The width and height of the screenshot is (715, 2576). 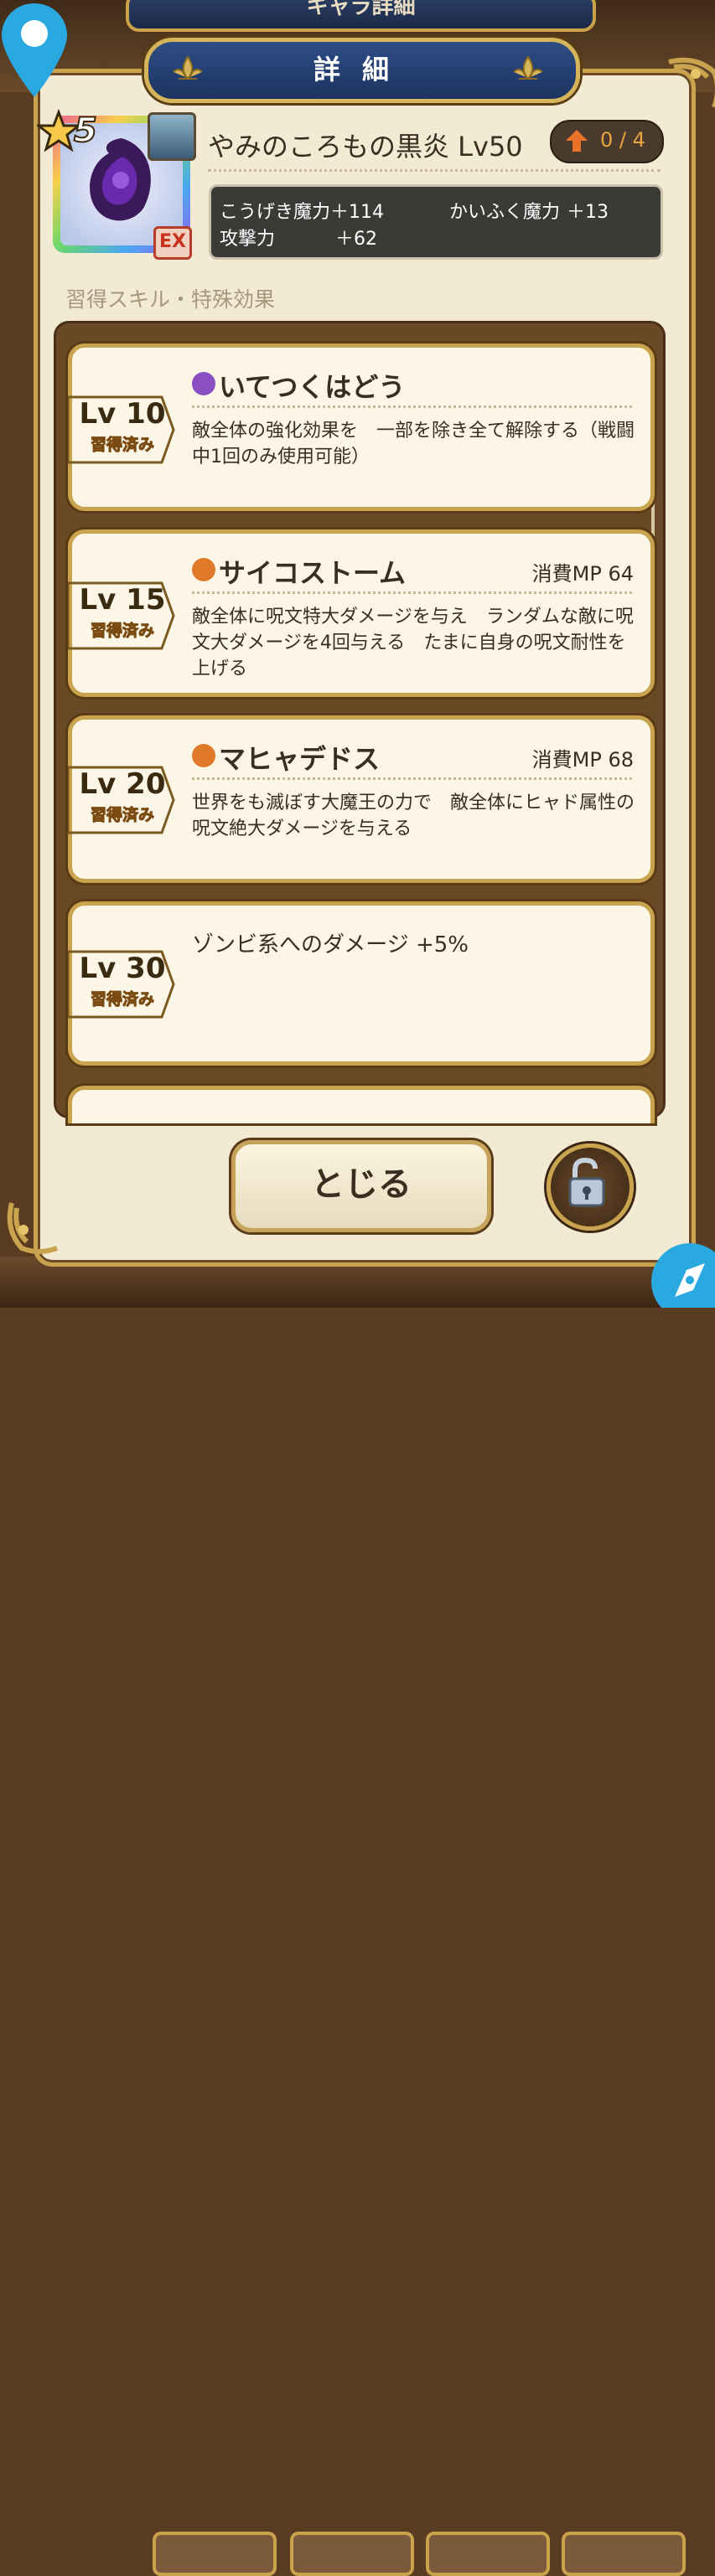 I want to click on background-title: キャラ詳細, so click(x=361, y=16).